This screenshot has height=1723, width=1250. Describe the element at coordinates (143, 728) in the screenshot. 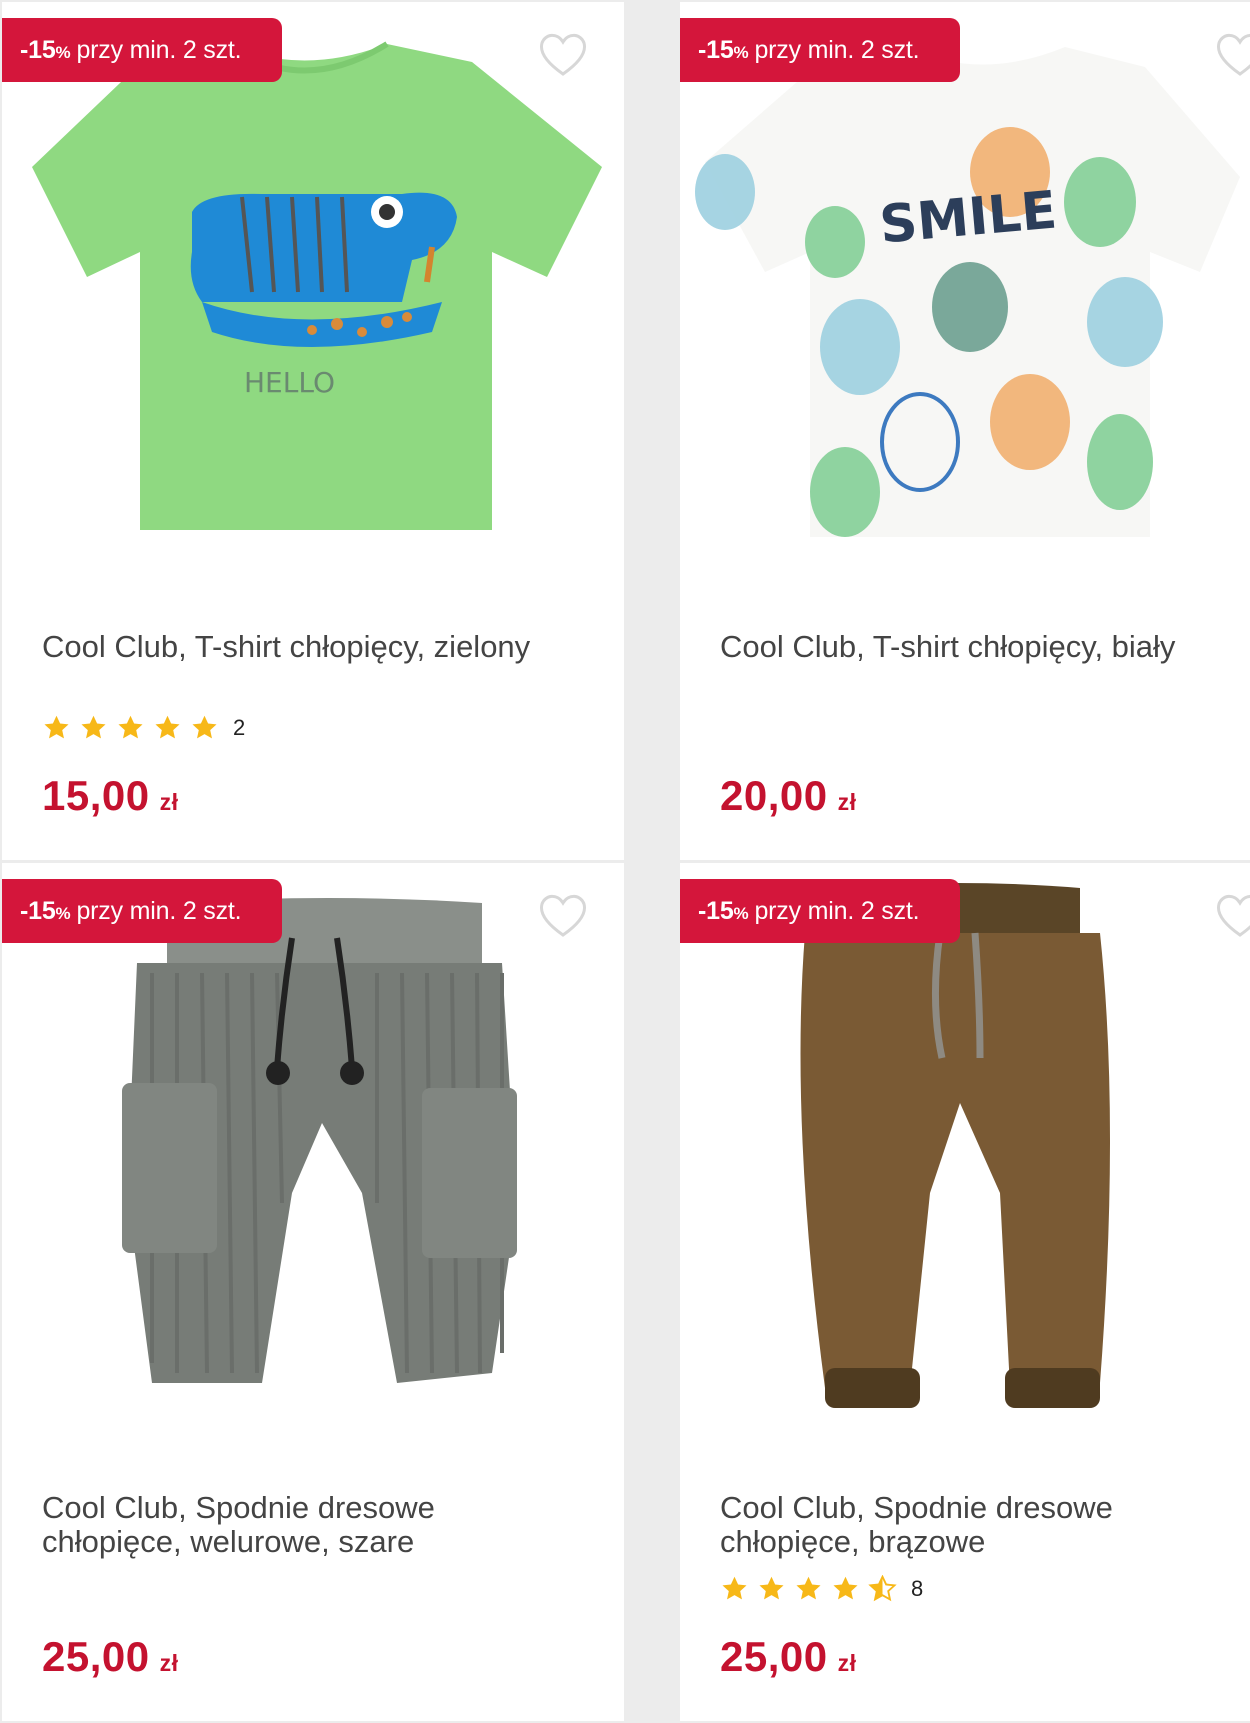

I see `product-rating: 2` at that location.